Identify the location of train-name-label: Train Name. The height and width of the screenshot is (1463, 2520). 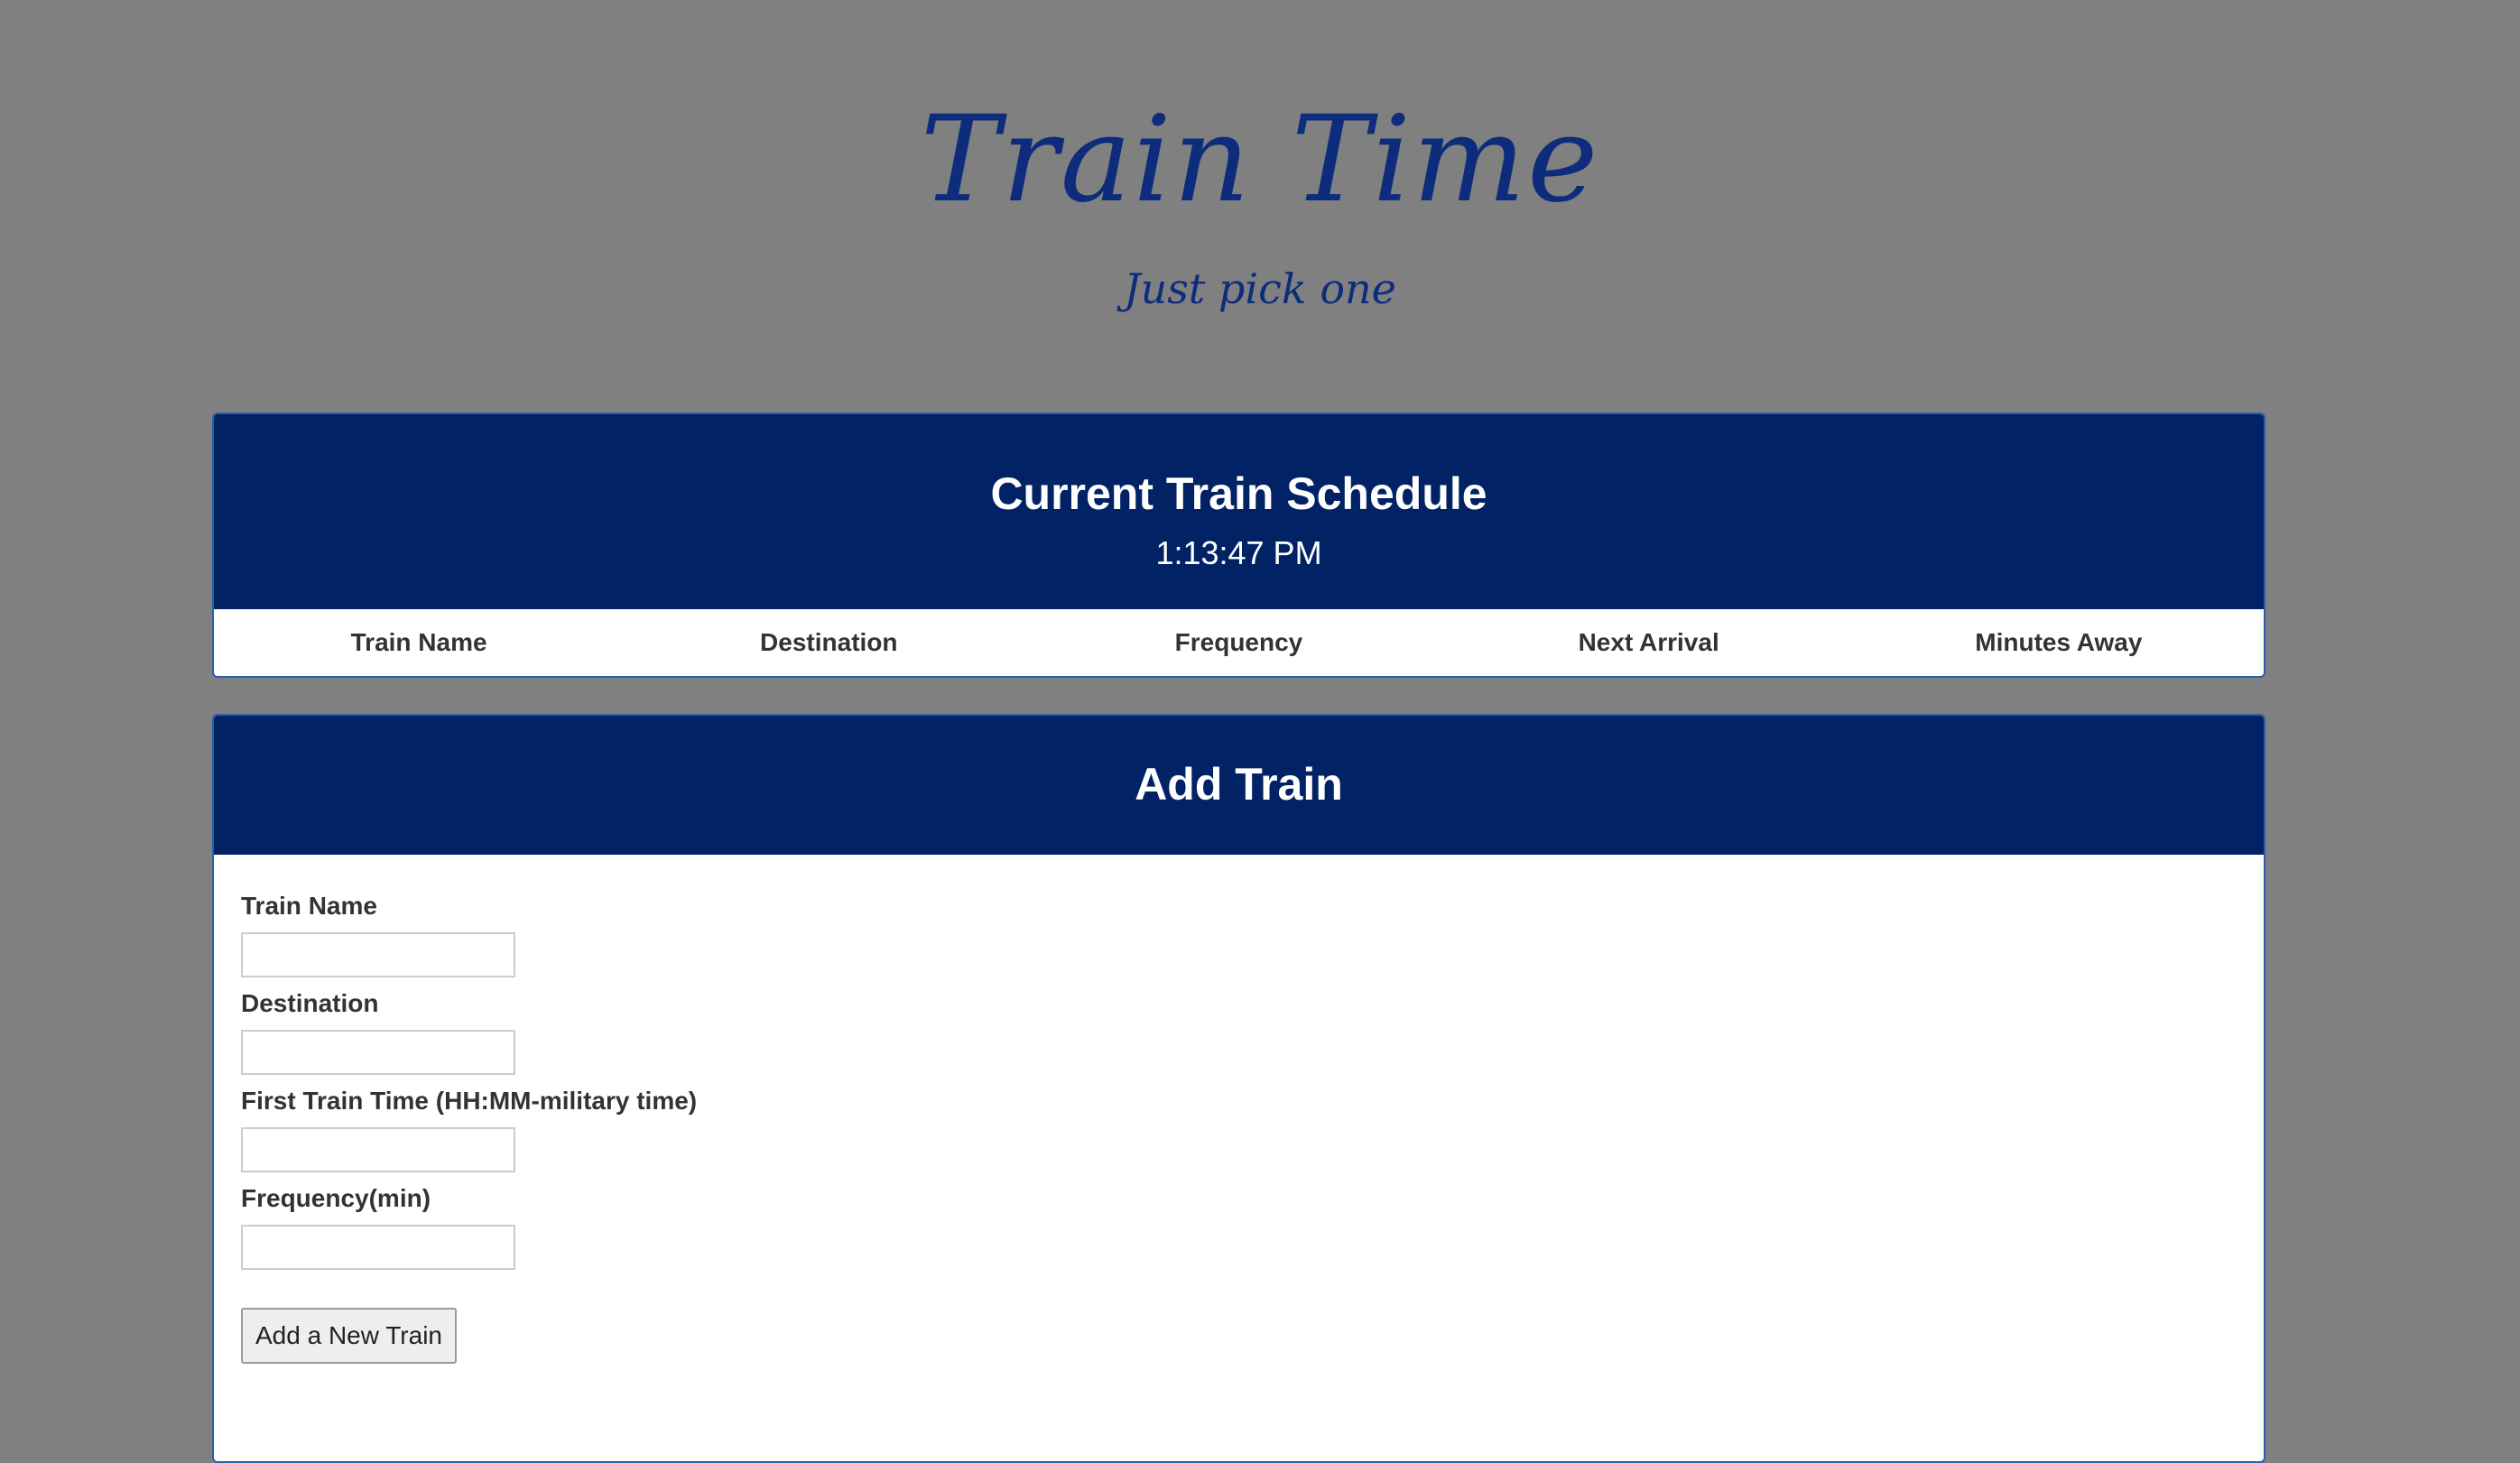
(309, 906).